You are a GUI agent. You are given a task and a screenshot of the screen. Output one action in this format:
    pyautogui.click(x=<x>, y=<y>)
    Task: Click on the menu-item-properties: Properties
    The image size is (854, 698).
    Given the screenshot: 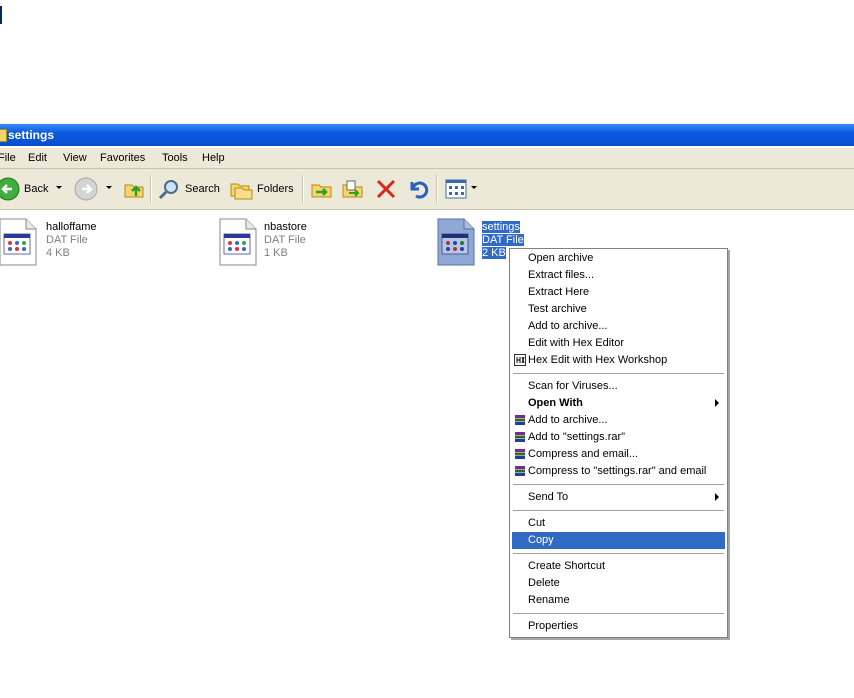 What is the action you would take?
    pyautogui.click(x=618, y=626)
    